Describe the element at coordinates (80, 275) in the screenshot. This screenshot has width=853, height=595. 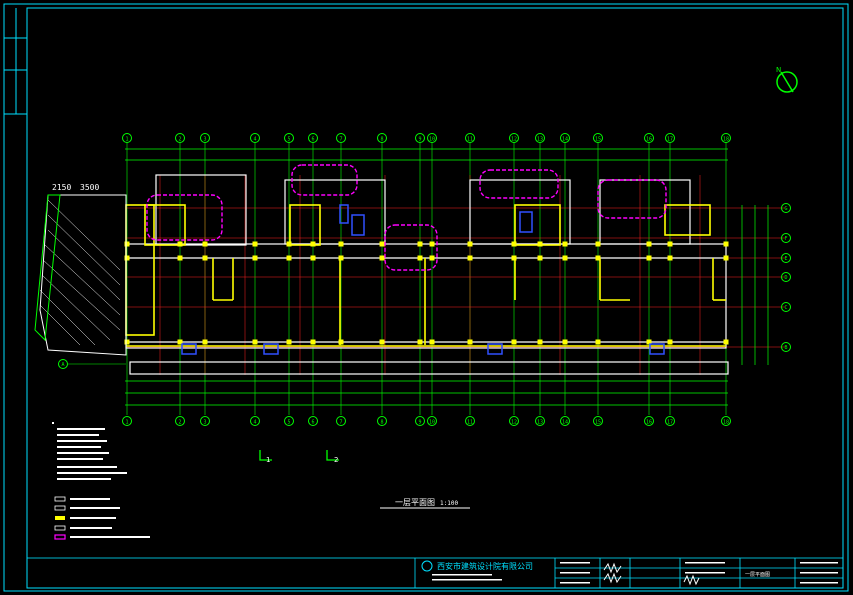
I see `left-ramp` at that location.